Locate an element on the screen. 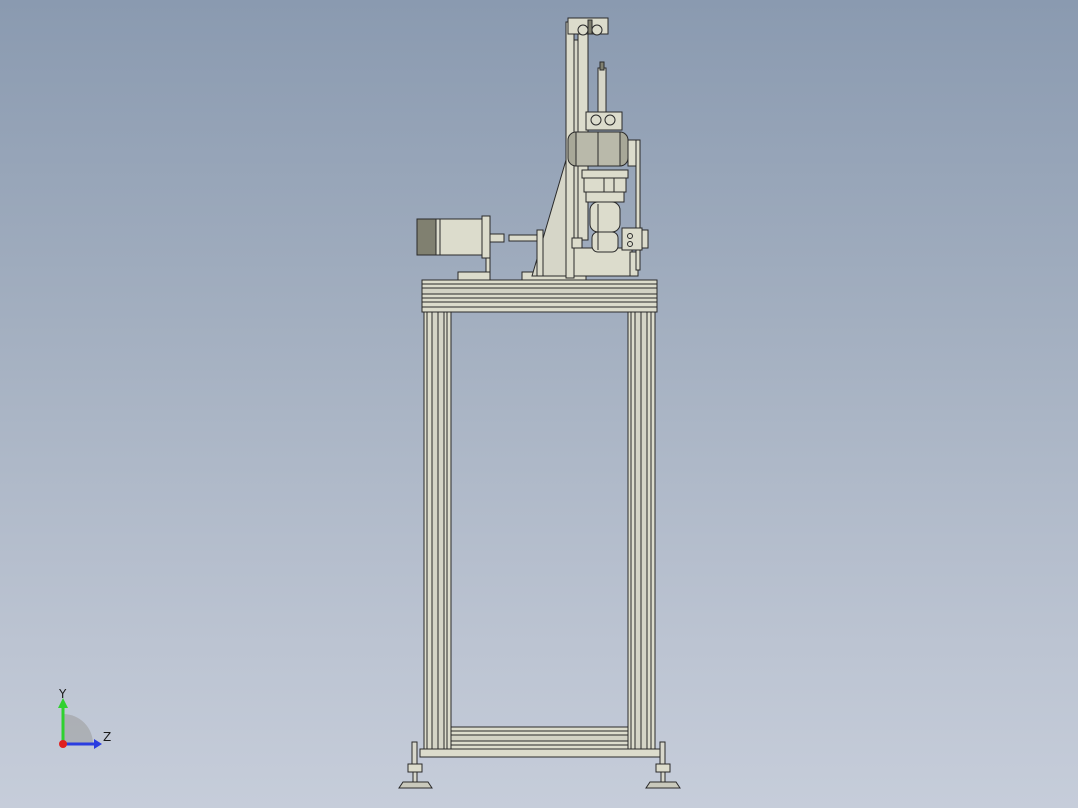  z-axis-label: Z is located at coordinates (107, 737).